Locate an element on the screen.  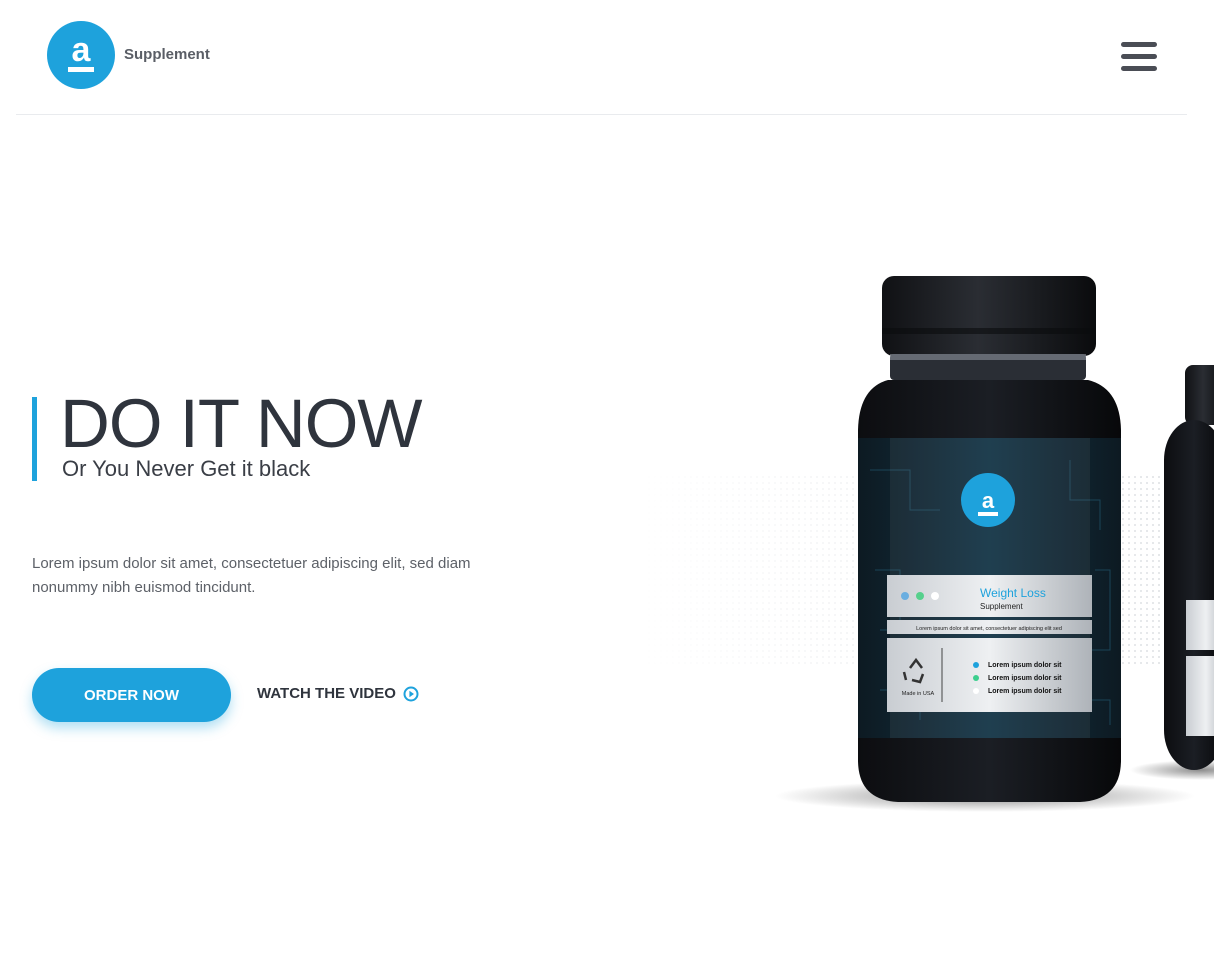
label-subtitle: Supplement is located at coordinates (1001, 606).